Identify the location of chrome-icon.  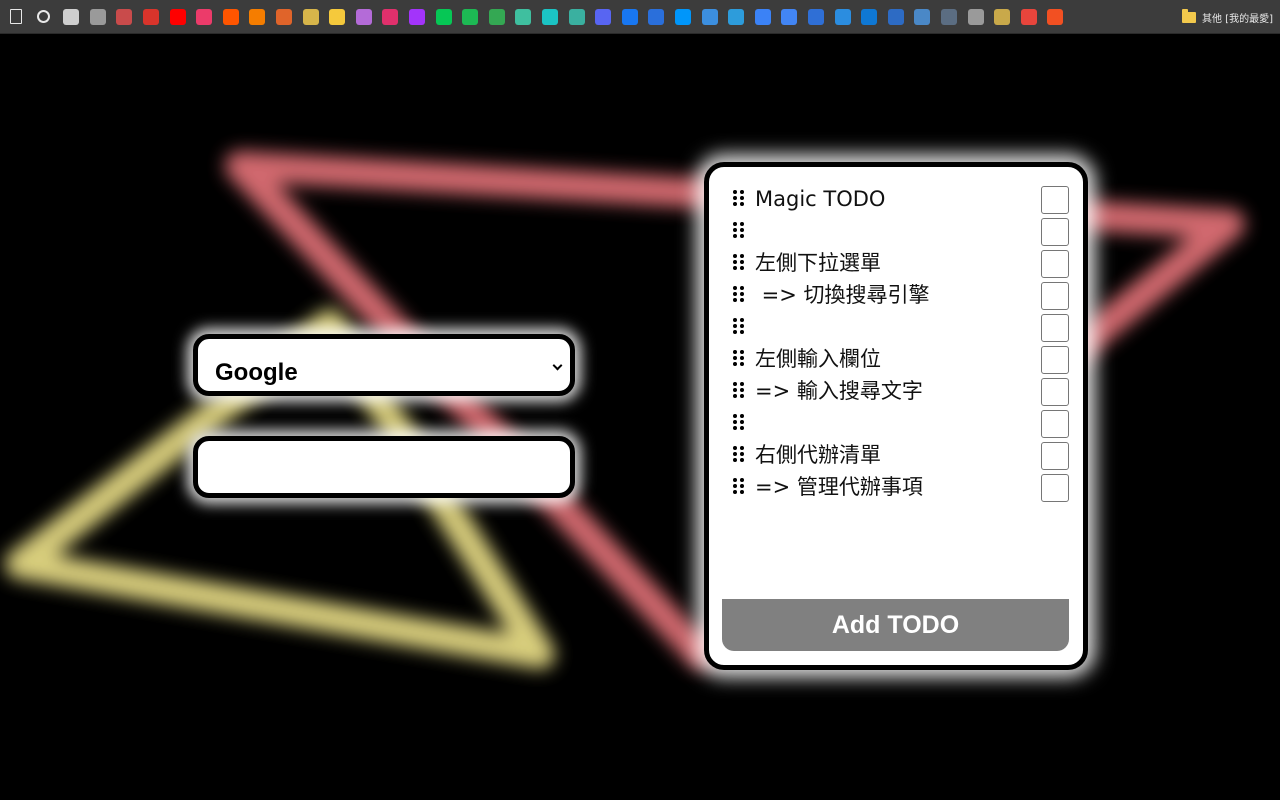
(1028, 17).